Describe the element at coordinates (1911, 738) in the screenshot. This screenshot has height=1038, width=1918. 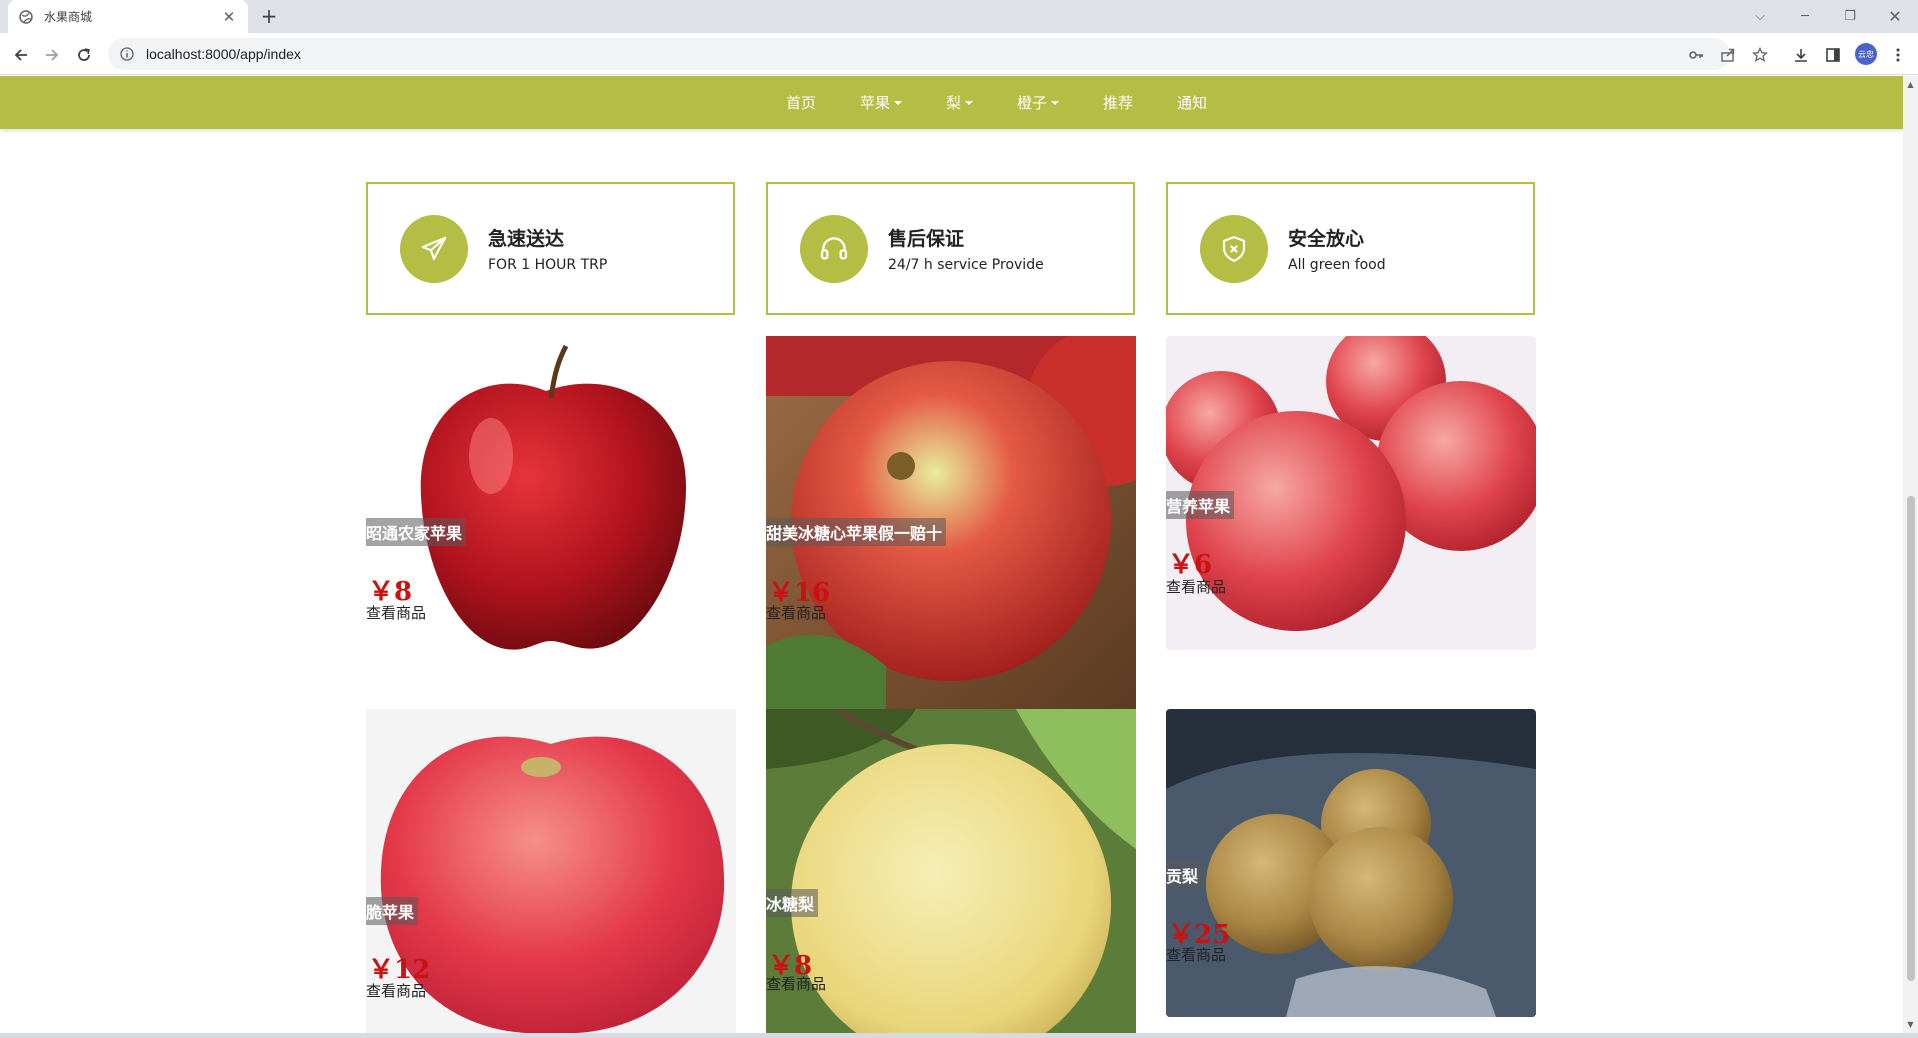
I see `scrollbar-thumb` at that location.